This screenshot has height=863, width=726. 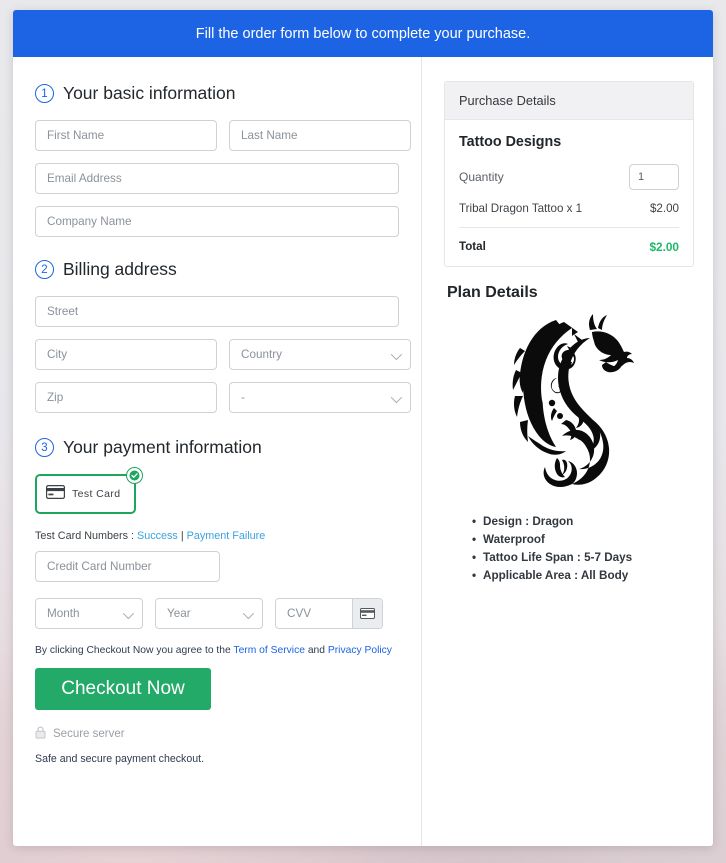 I want to click on checkout-now-button: Checkout Now, so click(x=123, y=689).